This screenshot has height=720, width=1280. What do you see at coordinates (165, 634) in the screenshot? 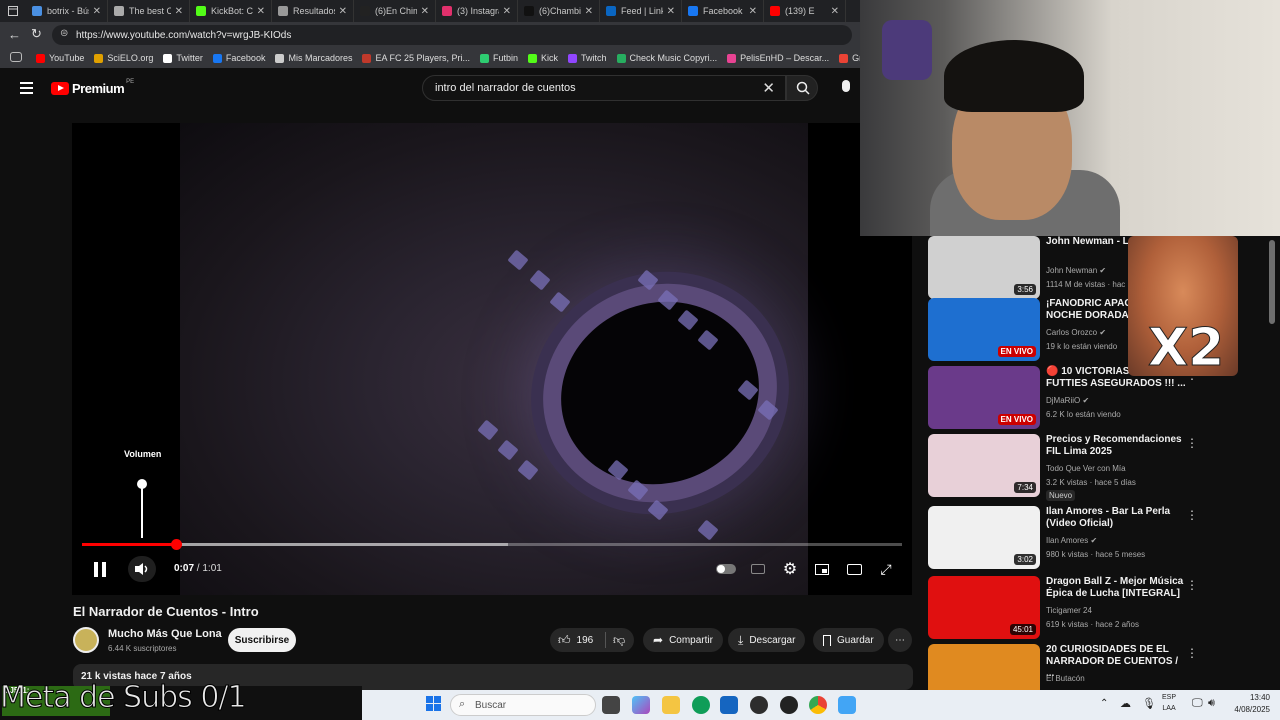
I see `channel-name: Mucho Más Que Lona` at bounding box center [165, 634].